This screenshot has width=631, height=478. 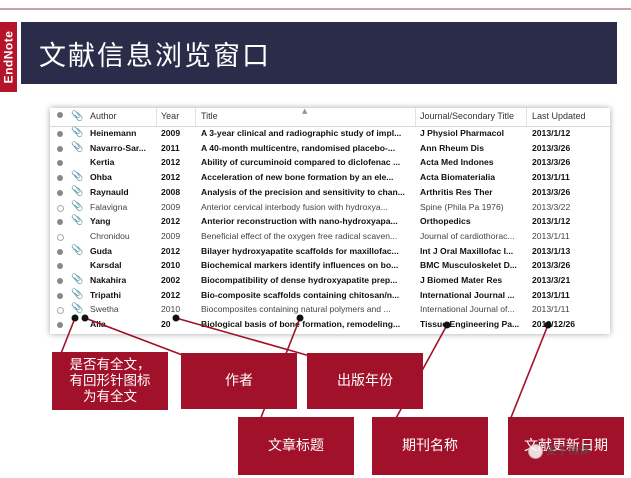 I want to click on callout-fulltext-line1: 是否有全文，, so click(x=110, y=365).